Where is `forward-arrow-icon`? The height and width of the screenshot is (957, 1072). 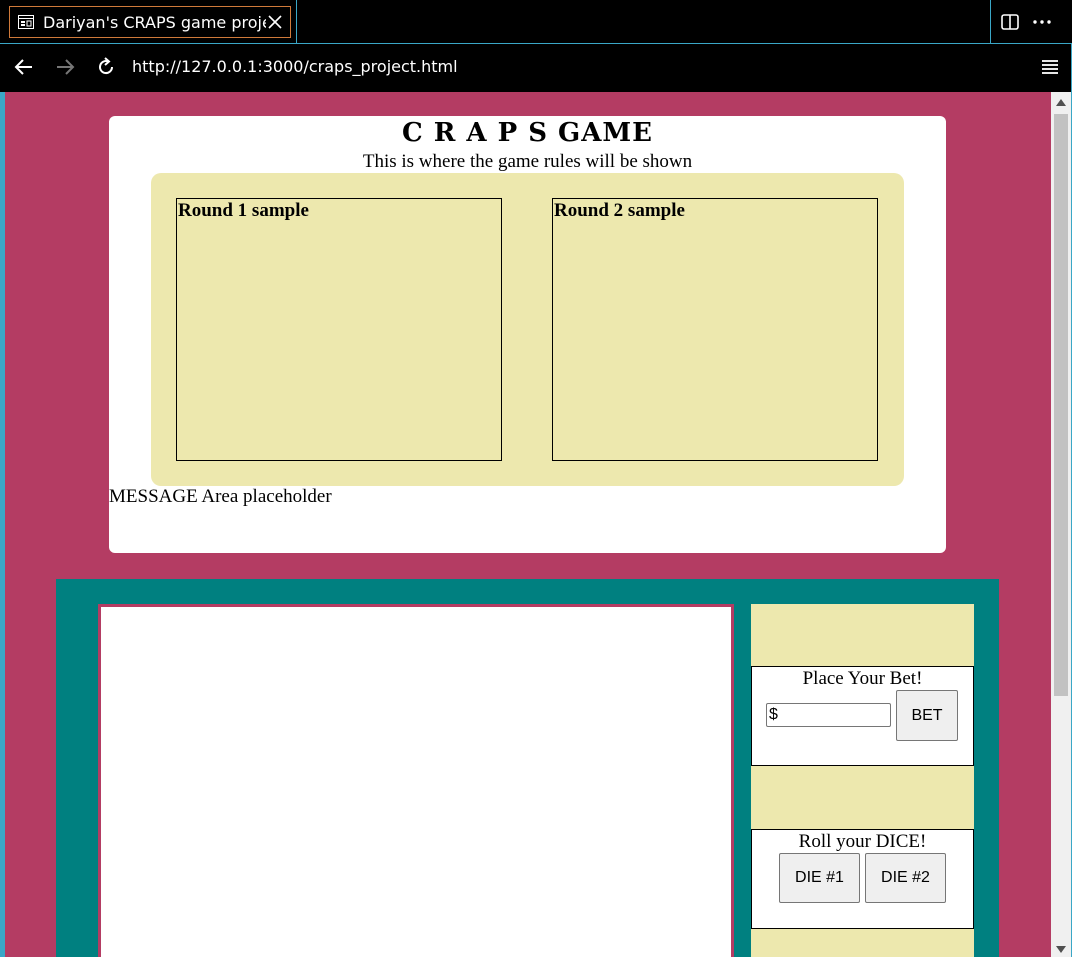 forward-arrow-icon is located at coordinates (65, 67).